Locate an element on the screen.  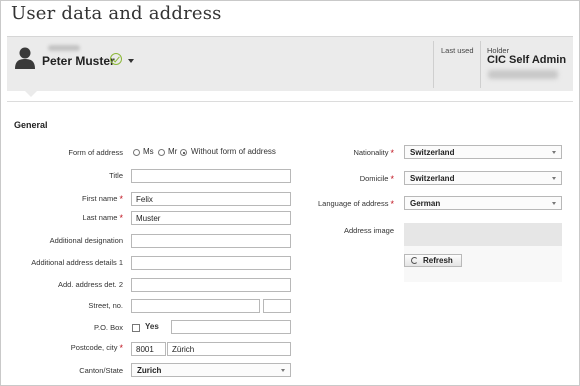
nationality-label: Nationality * is located at coordinates (373, 153).